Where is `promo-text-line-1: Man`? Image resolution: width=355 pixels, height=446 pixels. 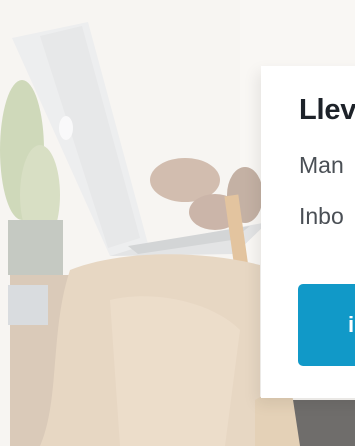 promo-text-line-1: Man is located at coordinates (321, 165).